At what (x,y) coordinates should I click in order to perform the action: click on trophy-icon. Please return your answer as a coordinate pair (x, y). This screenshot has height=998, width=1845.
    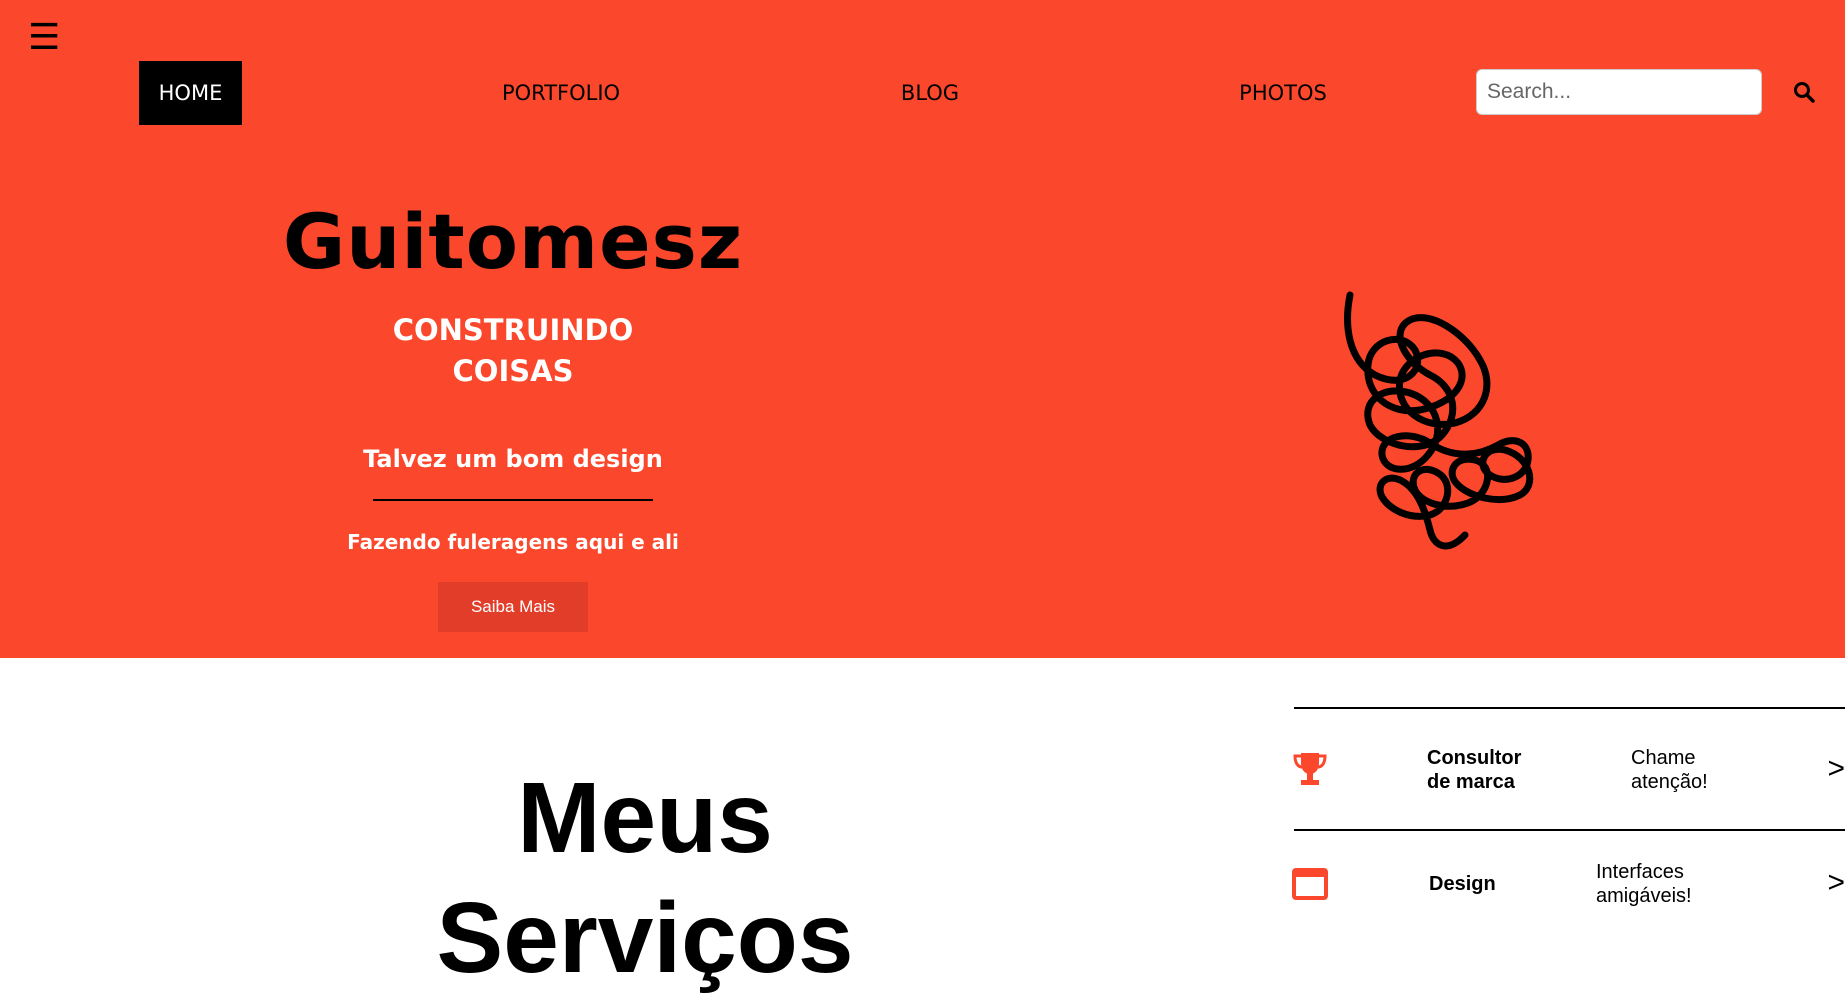
    Looking at the image, I should click on (1310, 769).